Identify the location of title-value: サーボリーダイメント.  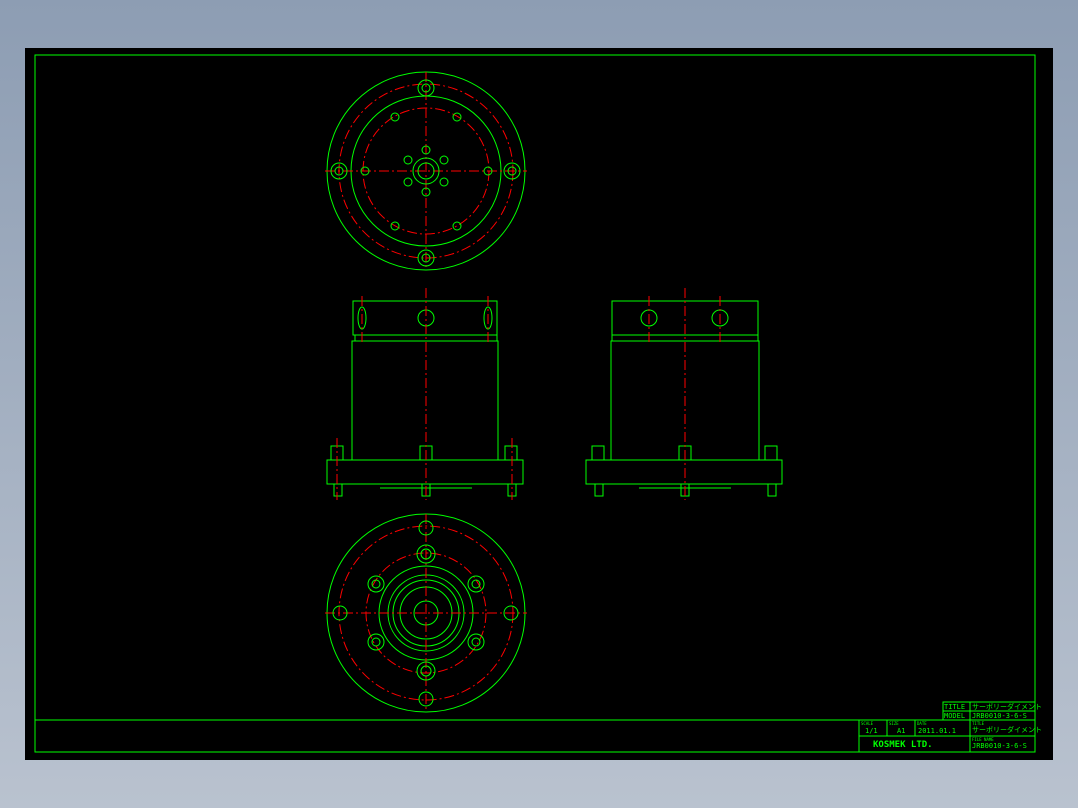
(1007, 707).